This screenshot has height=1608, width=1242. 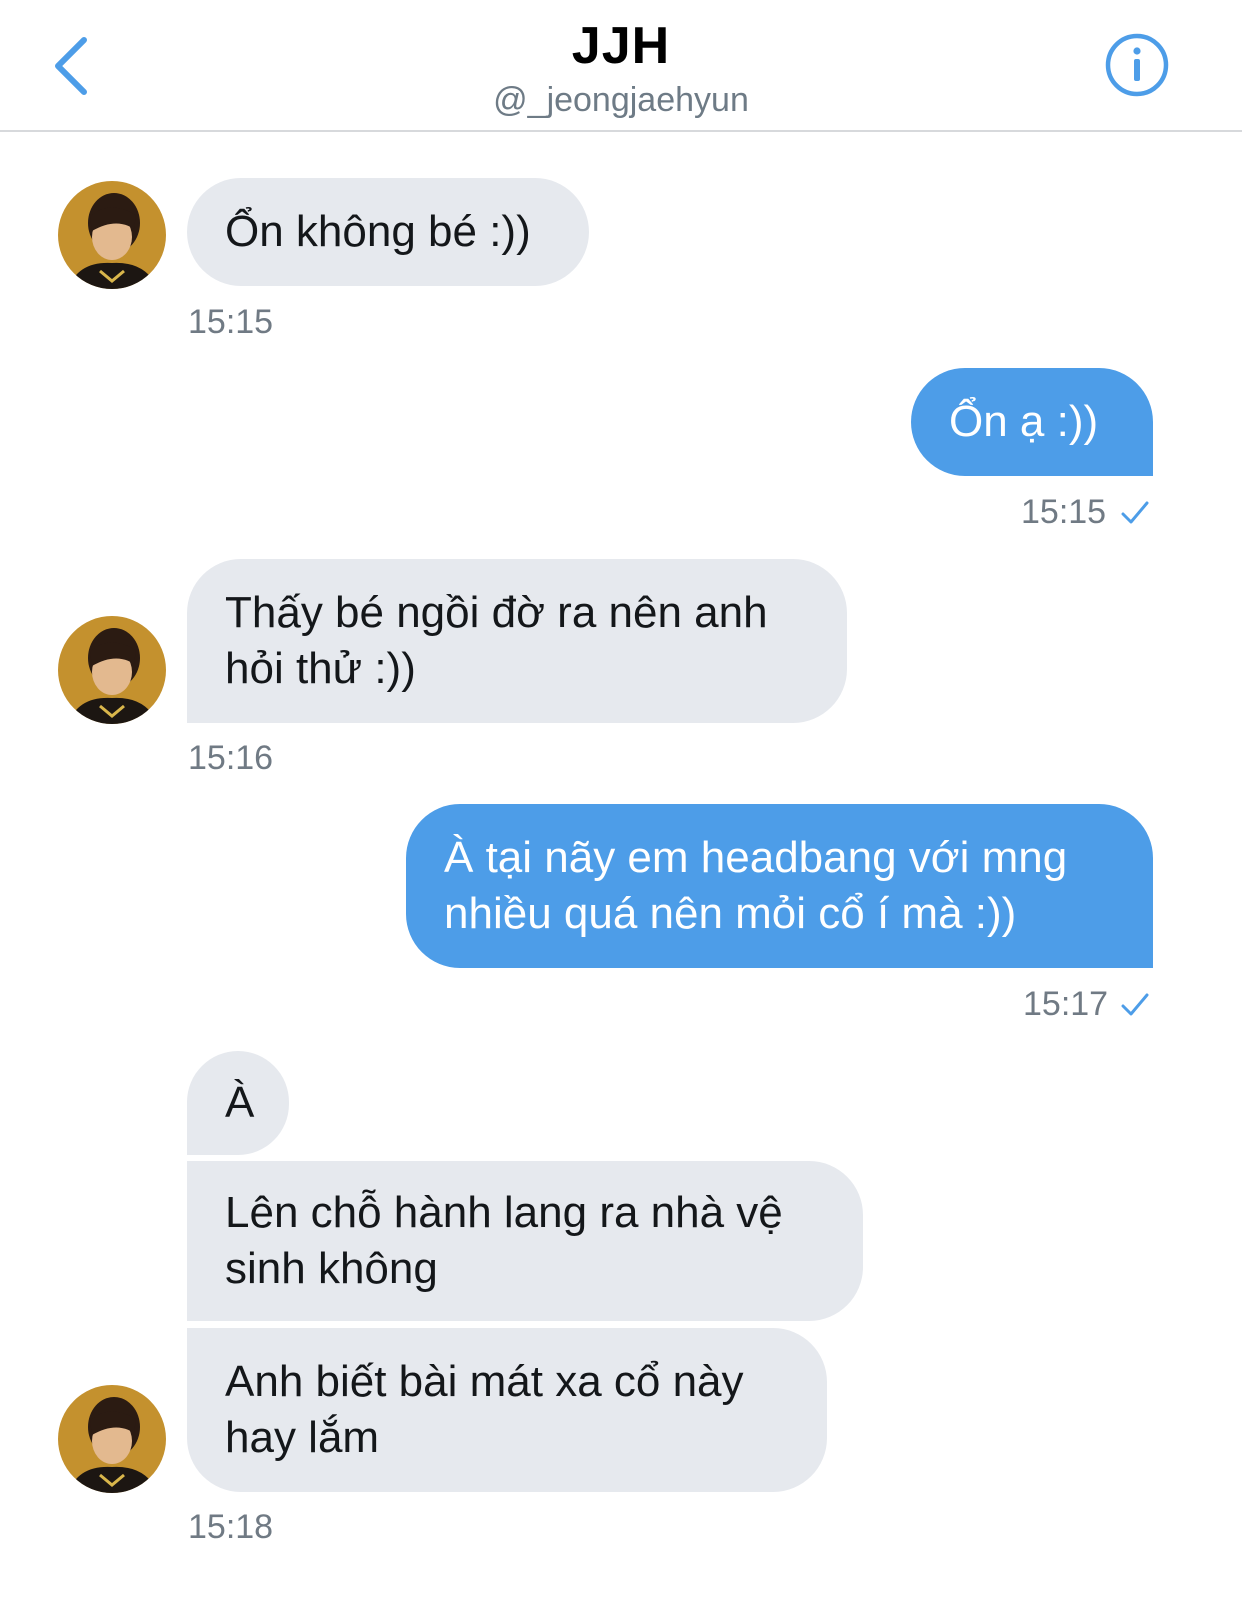 I want to click on message-bubble-incoming: Lên chỗ hành lang ra nhà vệ sinh không, so click(x=525, y=1241).